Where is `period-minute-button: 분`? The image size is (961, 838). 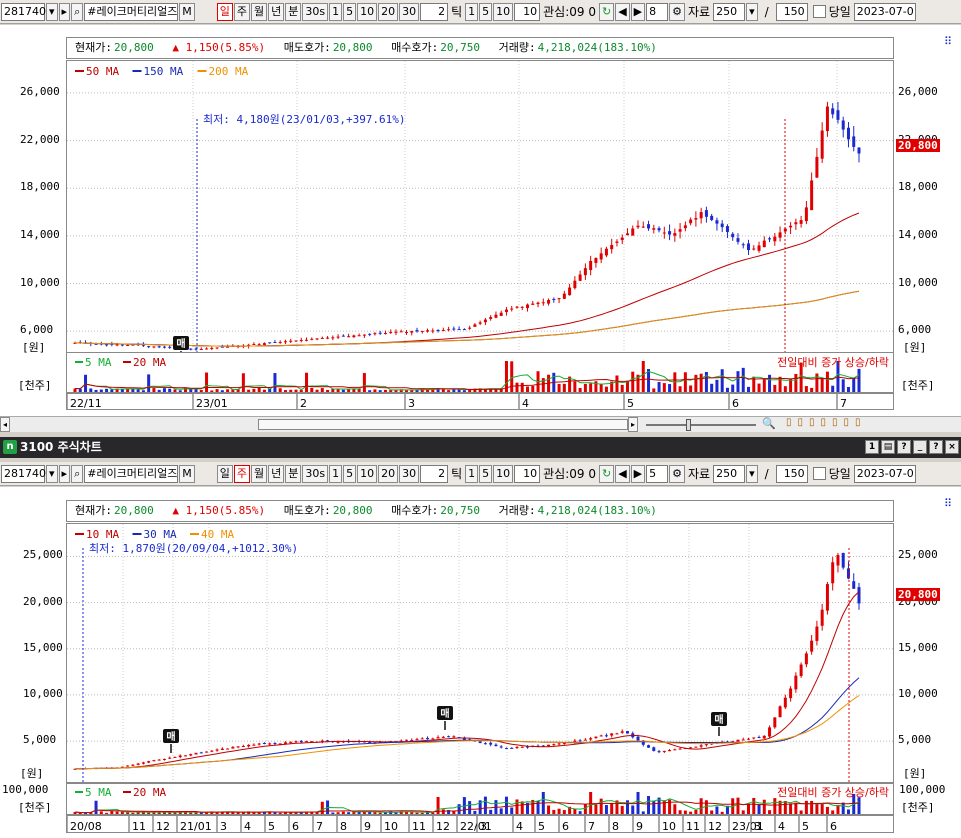 period-minute-button: 분 is located at coordinates (293, 11).